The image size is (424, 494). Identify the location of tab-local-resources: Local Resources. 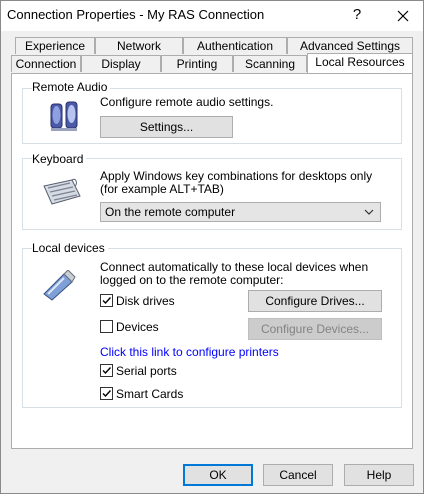
(360, 63).